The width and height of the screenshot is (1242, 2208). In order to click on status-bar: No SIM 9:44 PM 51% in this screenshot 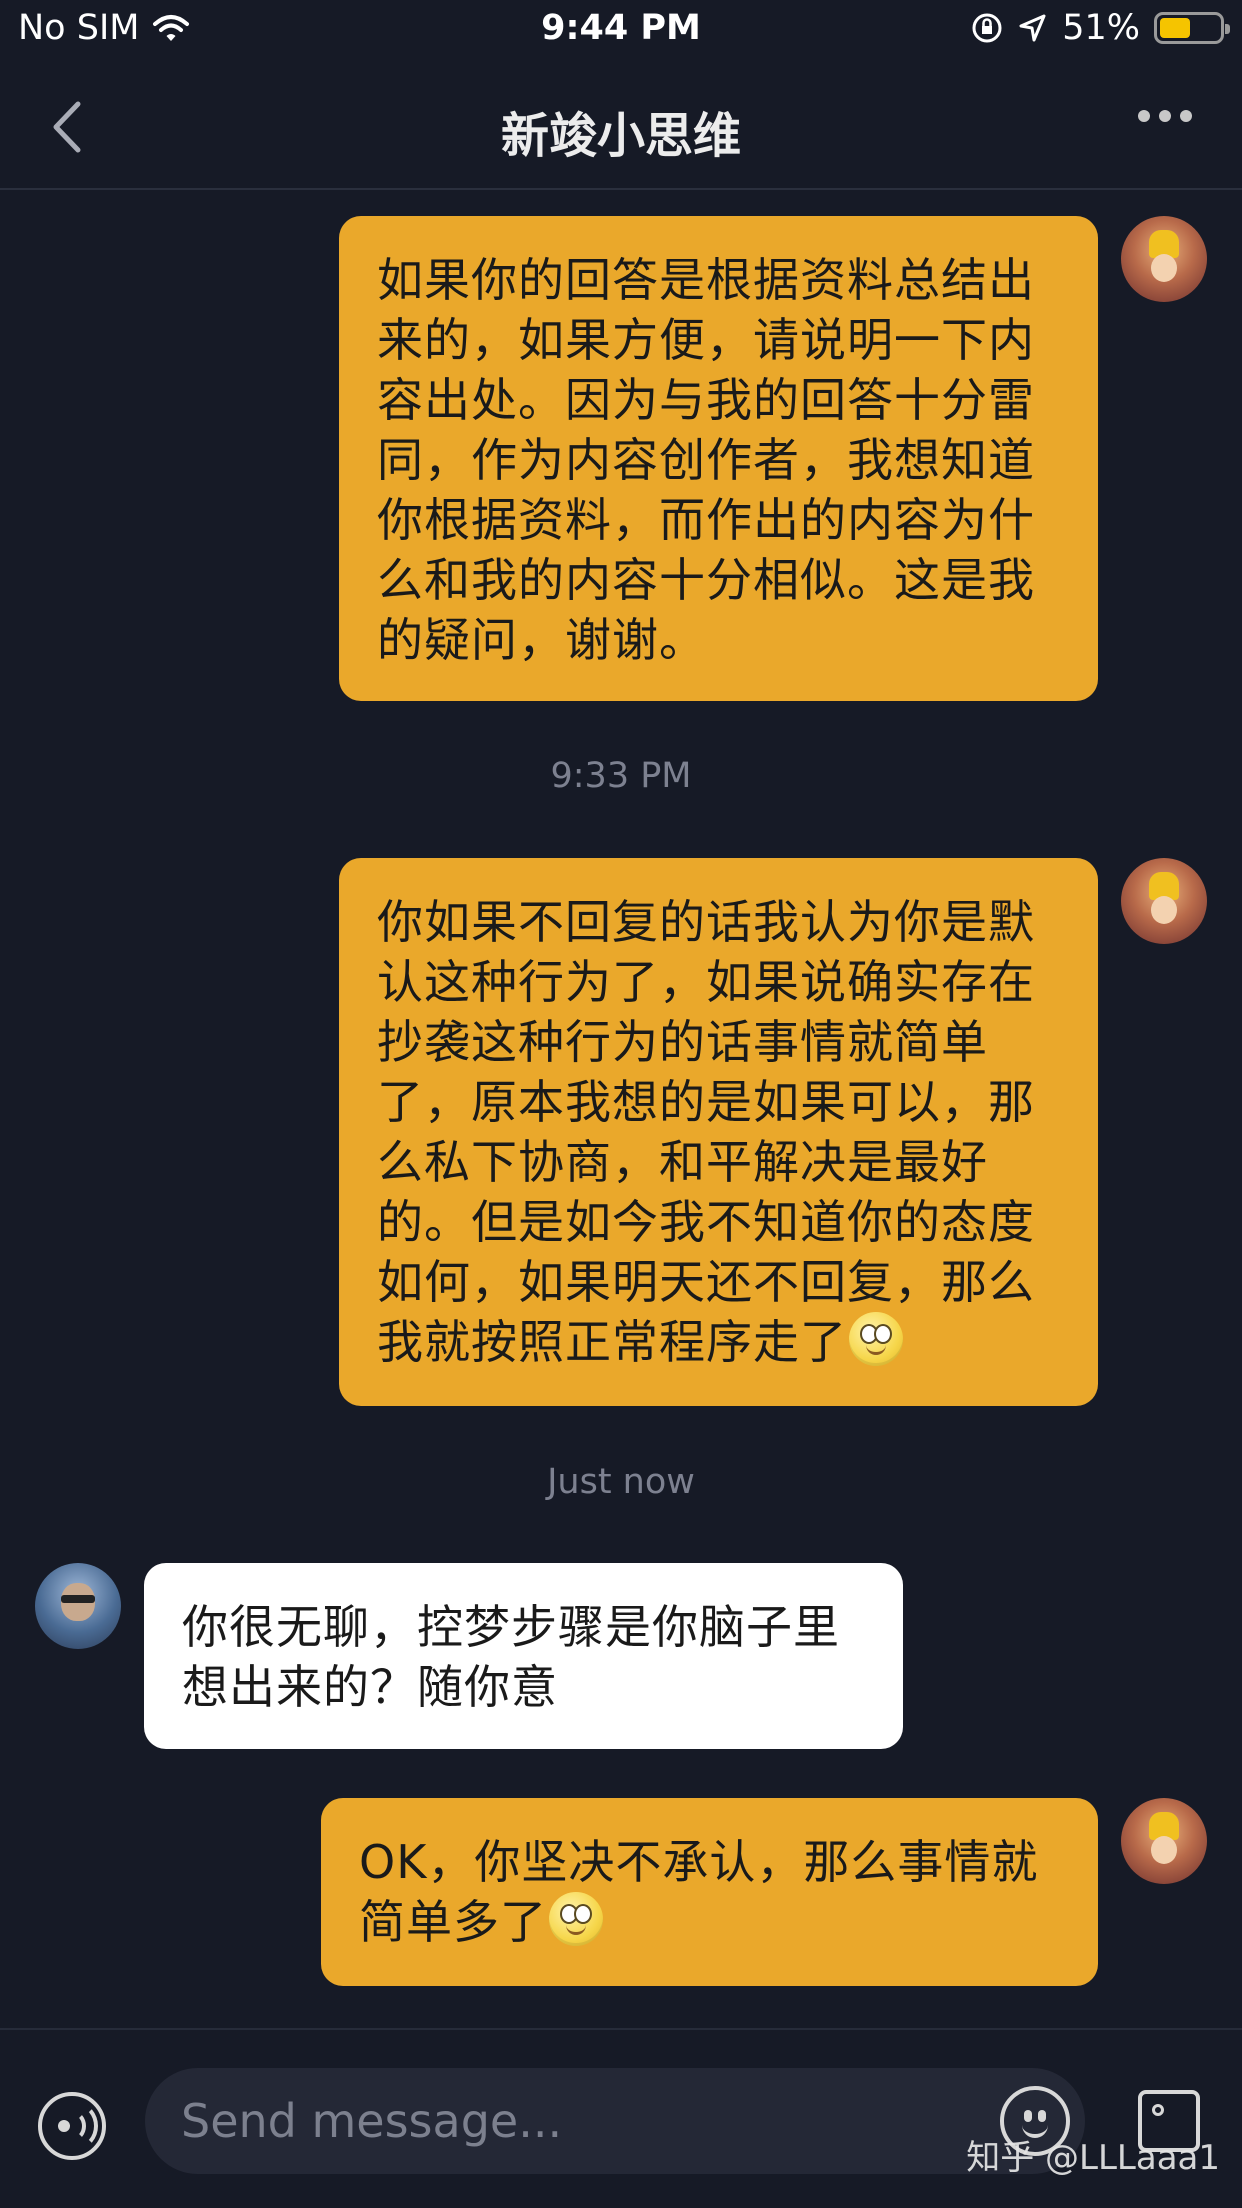, I will do `click(621, 31)`.